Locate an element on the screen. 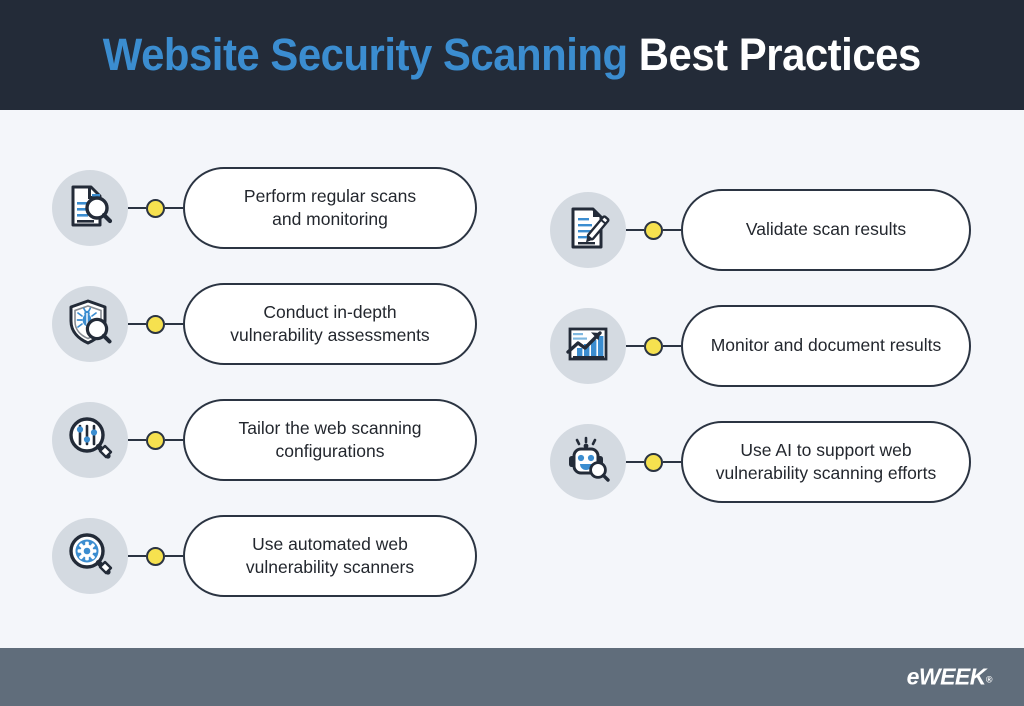 This screenshot has height=706, width=1024. robot-magnifier-icon is located at coordinates (588, 462).